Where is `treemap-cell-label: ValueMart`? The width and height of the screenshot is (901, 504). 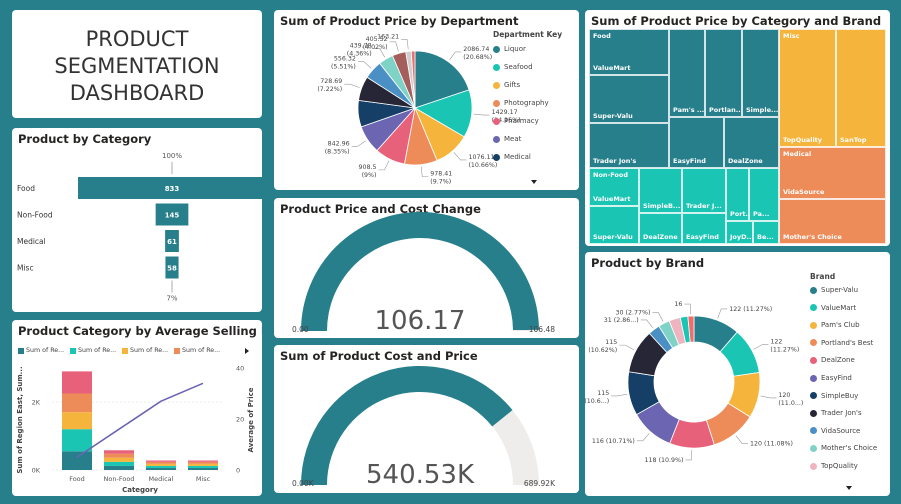
treemap-cell-label: ValueMart is located at coordinates (612, 68).